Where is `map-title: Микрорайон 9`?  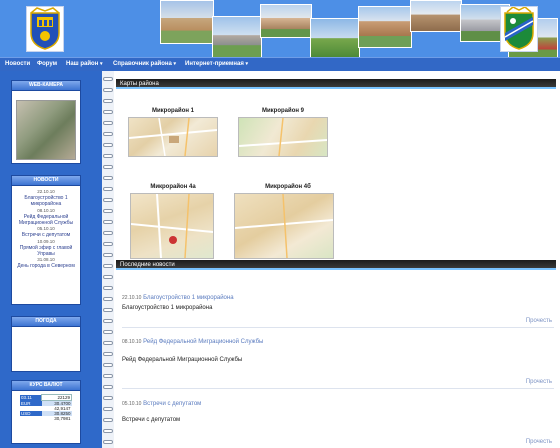 map-title: Микрорайон 9 is located at coordinates (282, 111).